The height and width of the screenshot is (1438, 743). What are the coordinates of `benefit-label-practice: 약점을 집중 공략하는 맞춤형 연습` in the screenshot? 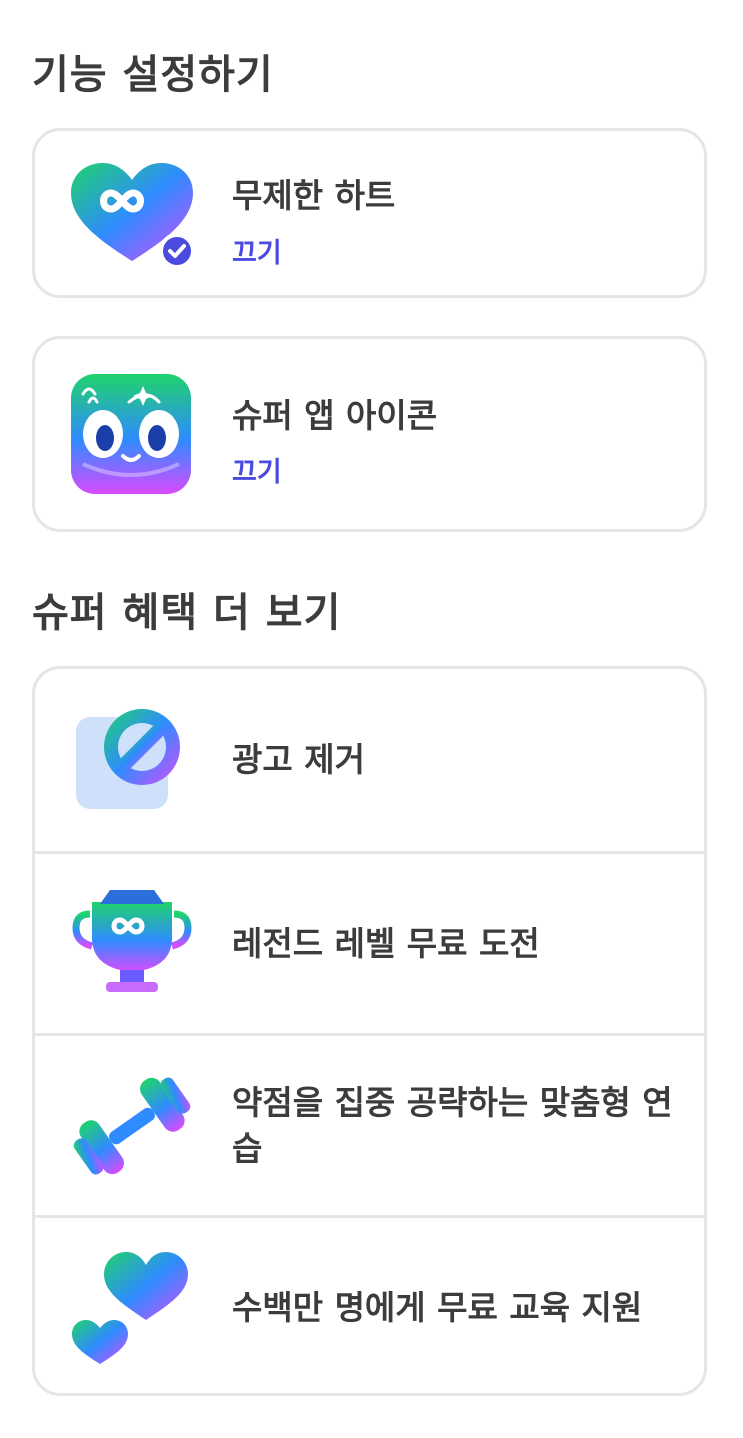 It's located at (452, 1125).